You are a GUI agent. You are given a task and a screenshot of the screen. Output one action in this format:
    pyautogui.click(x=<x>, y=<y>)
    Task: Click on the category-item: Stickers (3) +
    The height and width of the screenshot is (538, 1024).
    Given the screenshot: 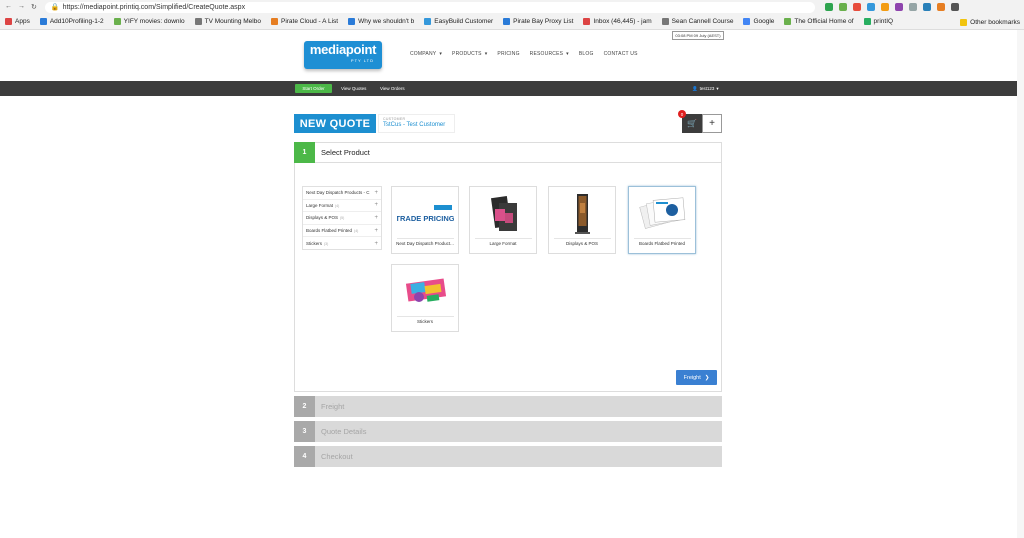 What is the action you would take?
    pyautogui.click(x=342, y=243)
    